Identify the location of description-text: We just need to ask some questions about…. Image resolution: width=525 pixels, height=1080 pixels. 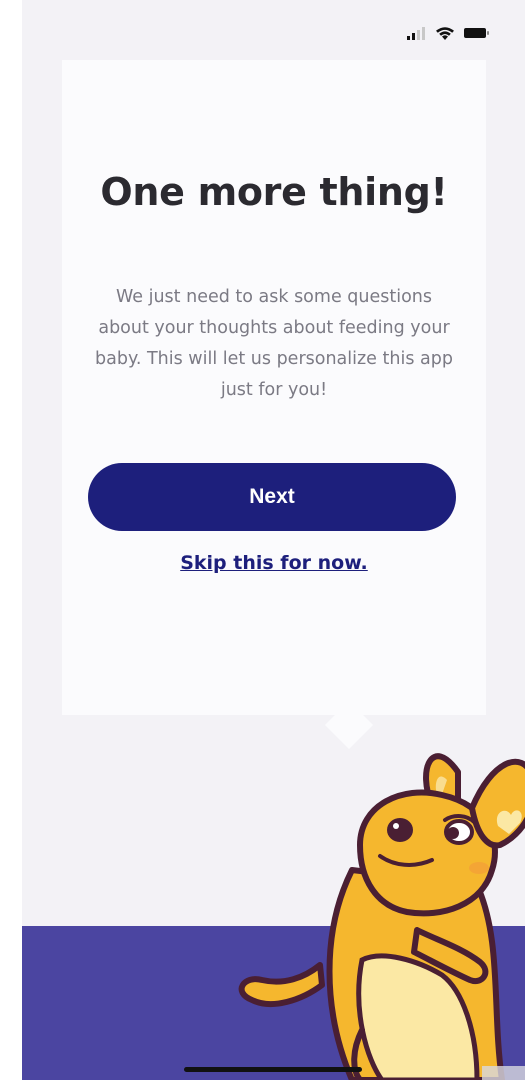
(274, 344).